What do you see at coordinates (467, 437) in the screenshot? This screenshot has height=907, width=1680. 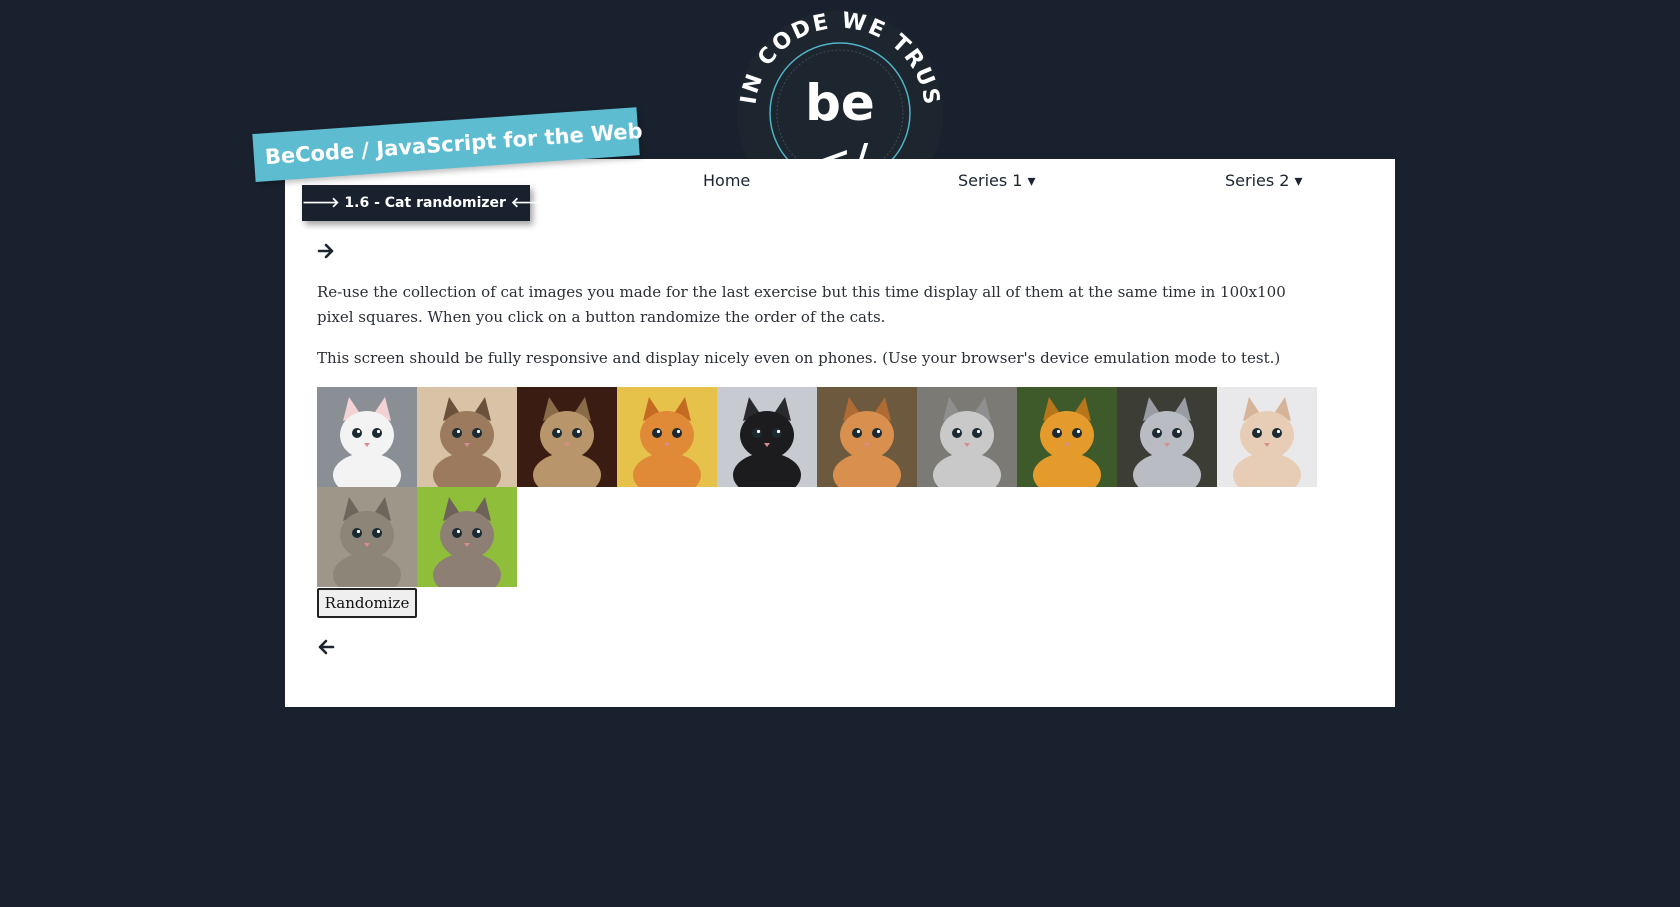 I see `cat-image-fluffy-brown-kitten` at bounding box center [467, 437].